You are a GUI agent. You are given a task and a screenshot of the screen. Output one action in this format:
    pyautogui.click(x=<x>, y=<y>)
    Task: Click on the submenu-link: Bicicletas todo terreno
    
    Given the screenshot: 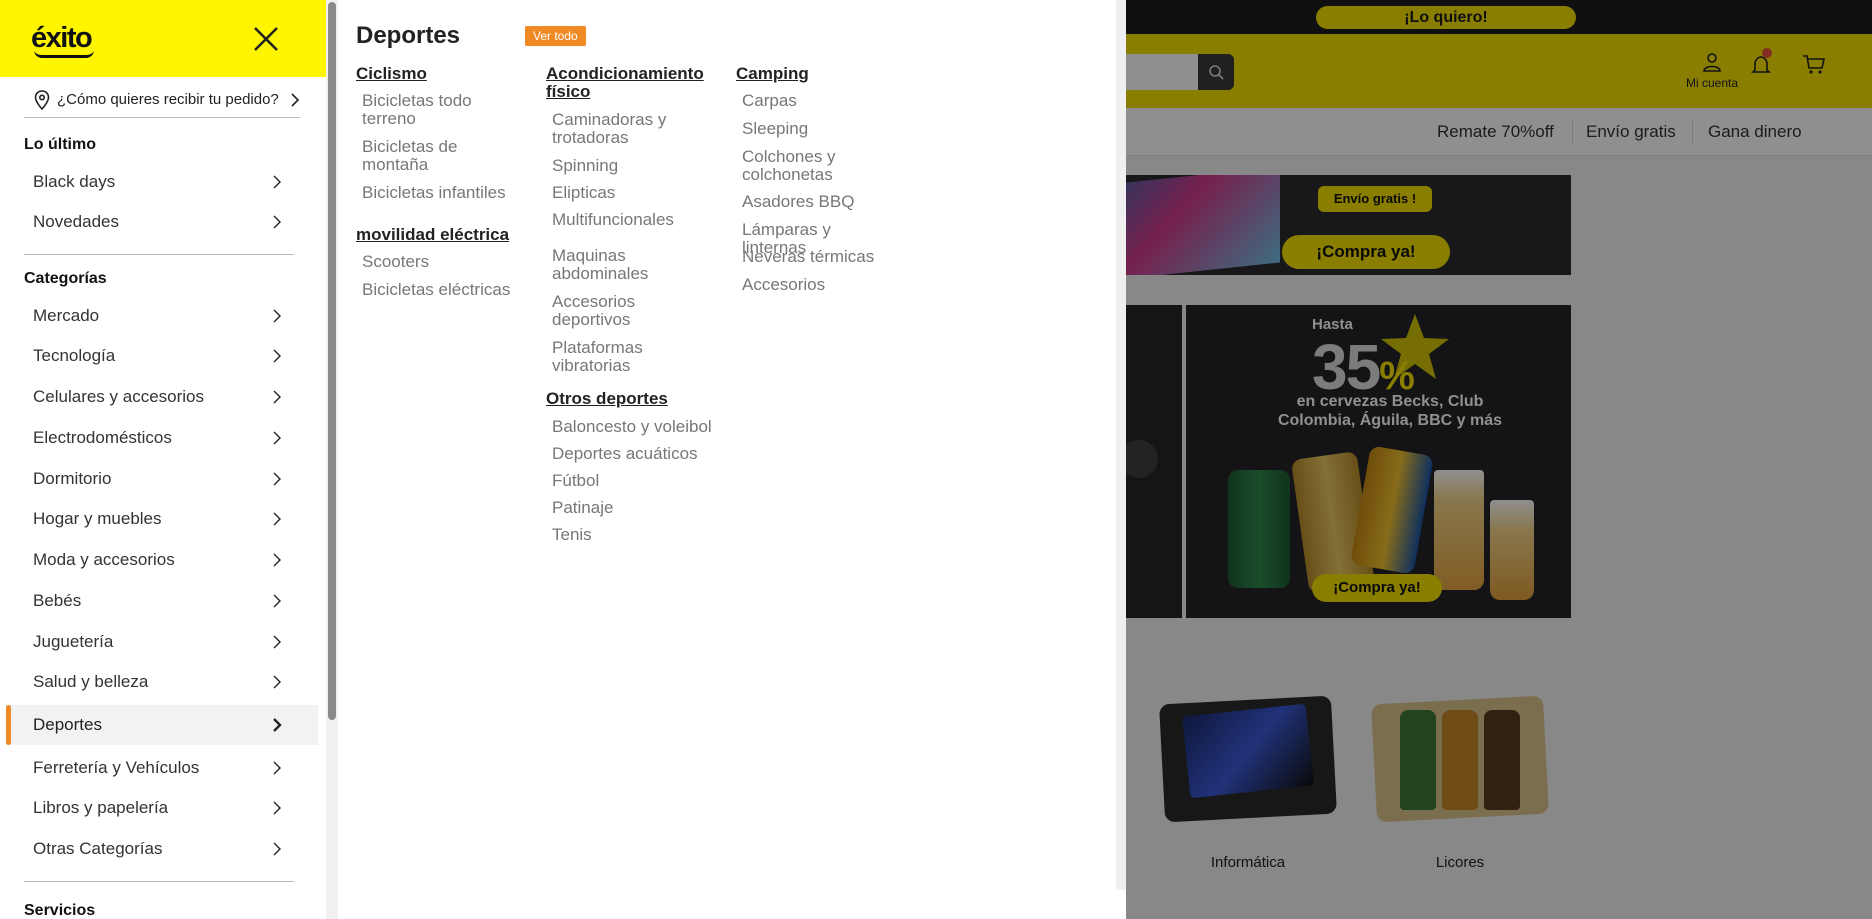 What is the action you would take?
    pyautogui.click(x=440, y=110)
    